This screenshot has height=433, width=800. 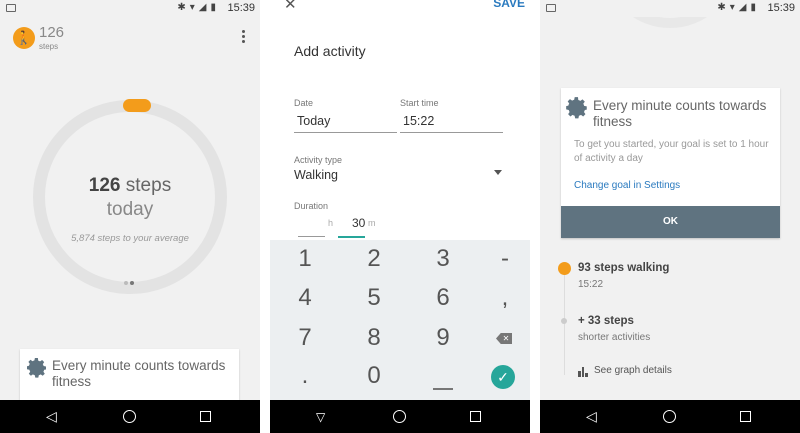 What do you see at coordinates (633, 370) in the screenshot?
I see `graph-link-label: See graph details` at bounding box center [633, 370].